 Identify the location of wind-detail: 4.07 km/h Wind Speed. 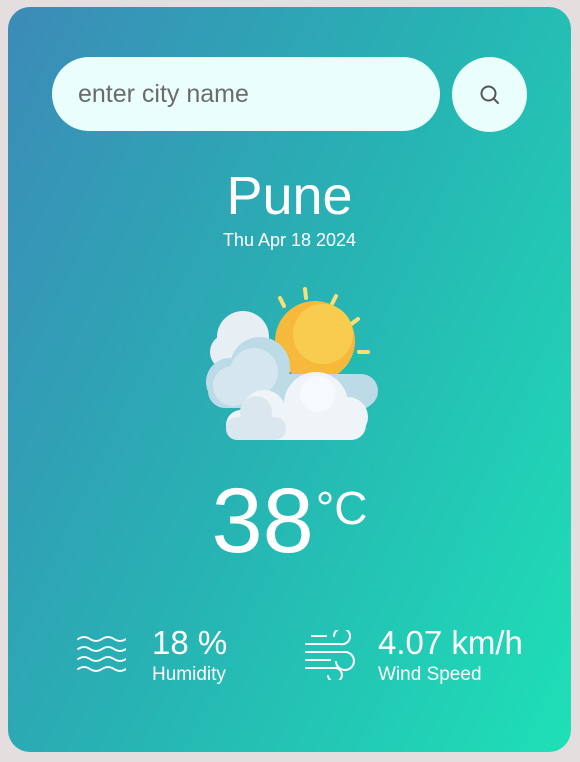
(413, 655).